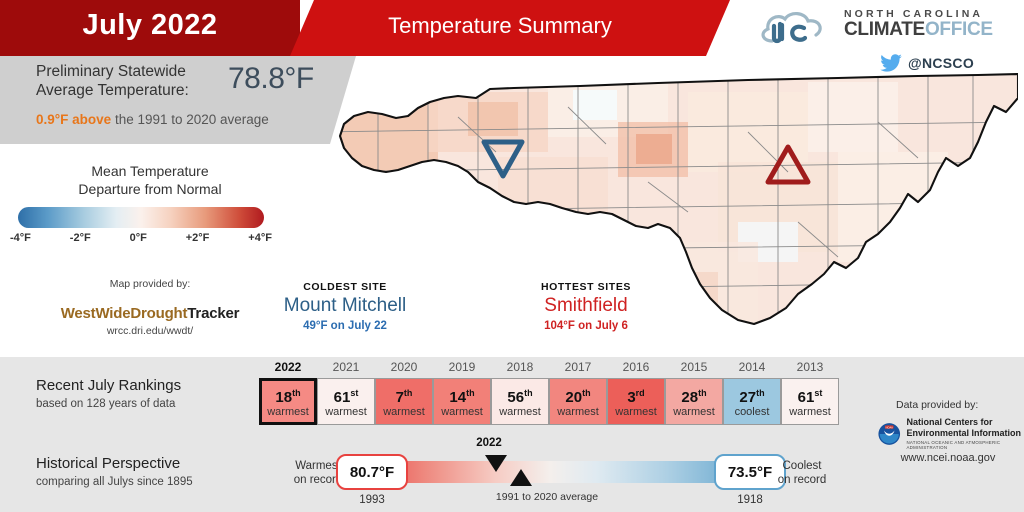 This screenshot has height=512, width=1024. I want to click on page-title: July 2022, so click(150, 25).